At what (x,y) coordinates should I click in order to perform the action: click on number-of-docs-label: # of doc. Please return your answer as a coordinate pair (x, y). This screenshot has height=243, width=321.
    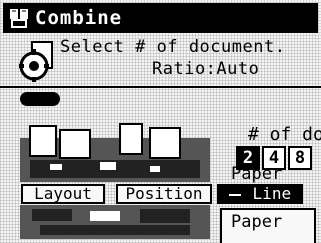
    Looking at the image, I should click on (284, 134).